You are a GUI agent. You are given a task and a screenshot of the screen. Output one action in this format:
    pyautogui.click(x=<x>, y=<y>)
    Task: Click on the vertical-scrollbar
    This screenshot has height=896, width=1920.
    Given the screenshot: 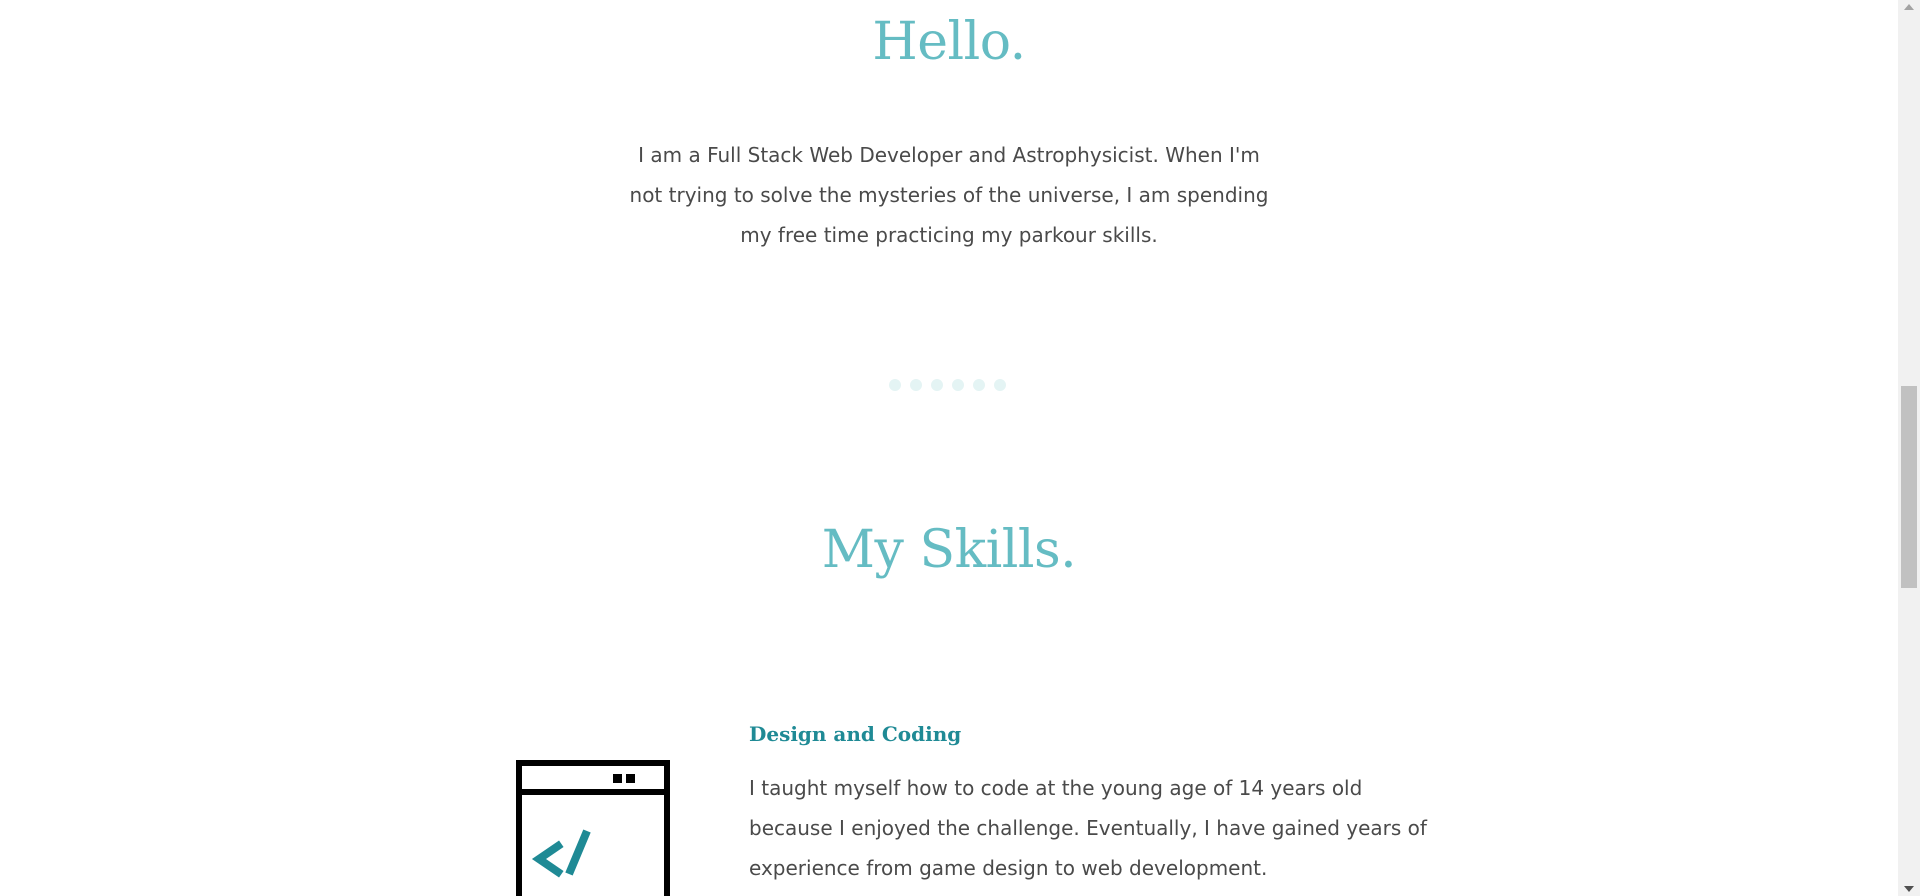 What is the action you would take?
    pyautogui.click(x=1909, y=448)
    